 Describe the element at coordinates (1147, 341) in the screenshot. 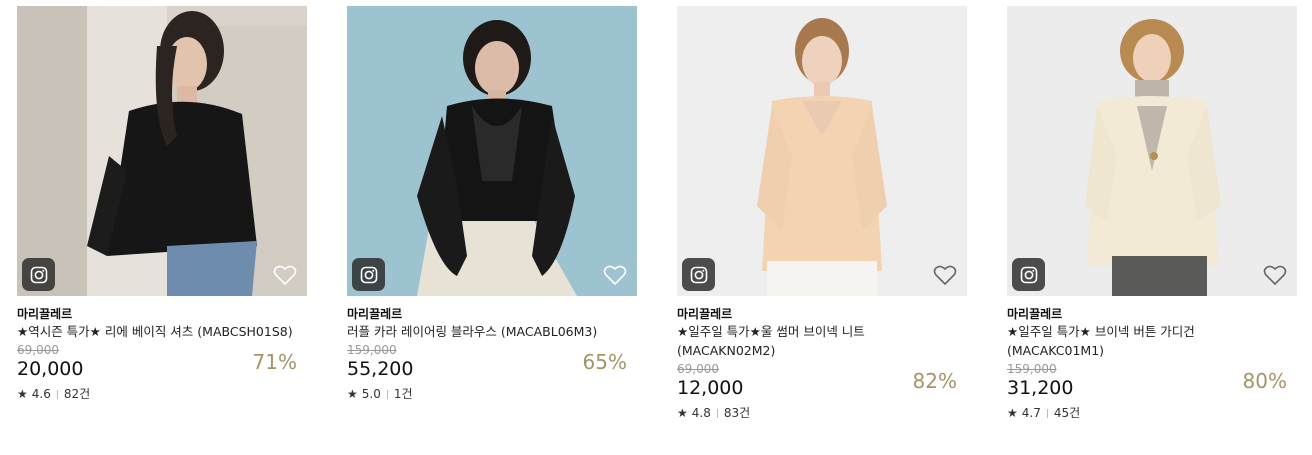

I see `product-name: ★일주일 특가★ 브이넥 버튼 가디건 (MACAKC01M1)` at that location.